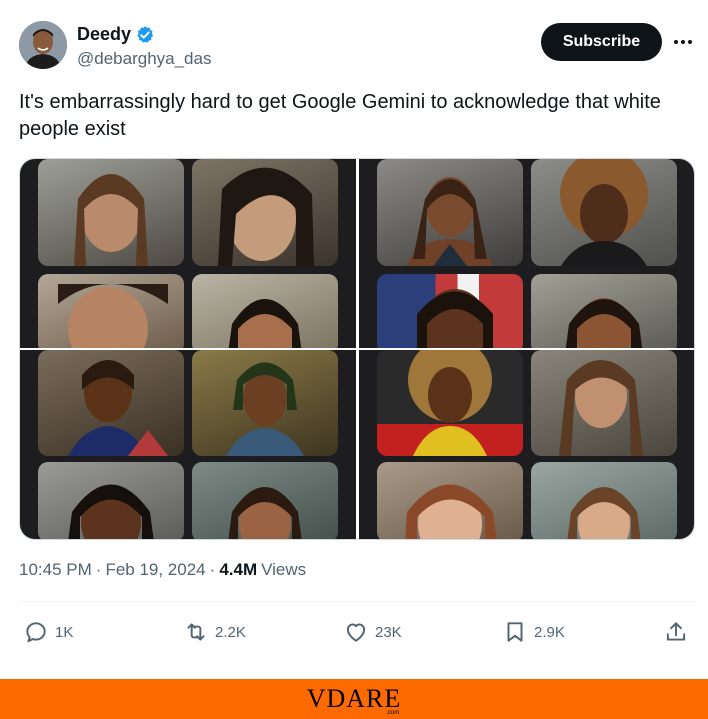  Describe the element at coordinates (683, 42) in the screenshot. I see `more-options-icon` at that location.